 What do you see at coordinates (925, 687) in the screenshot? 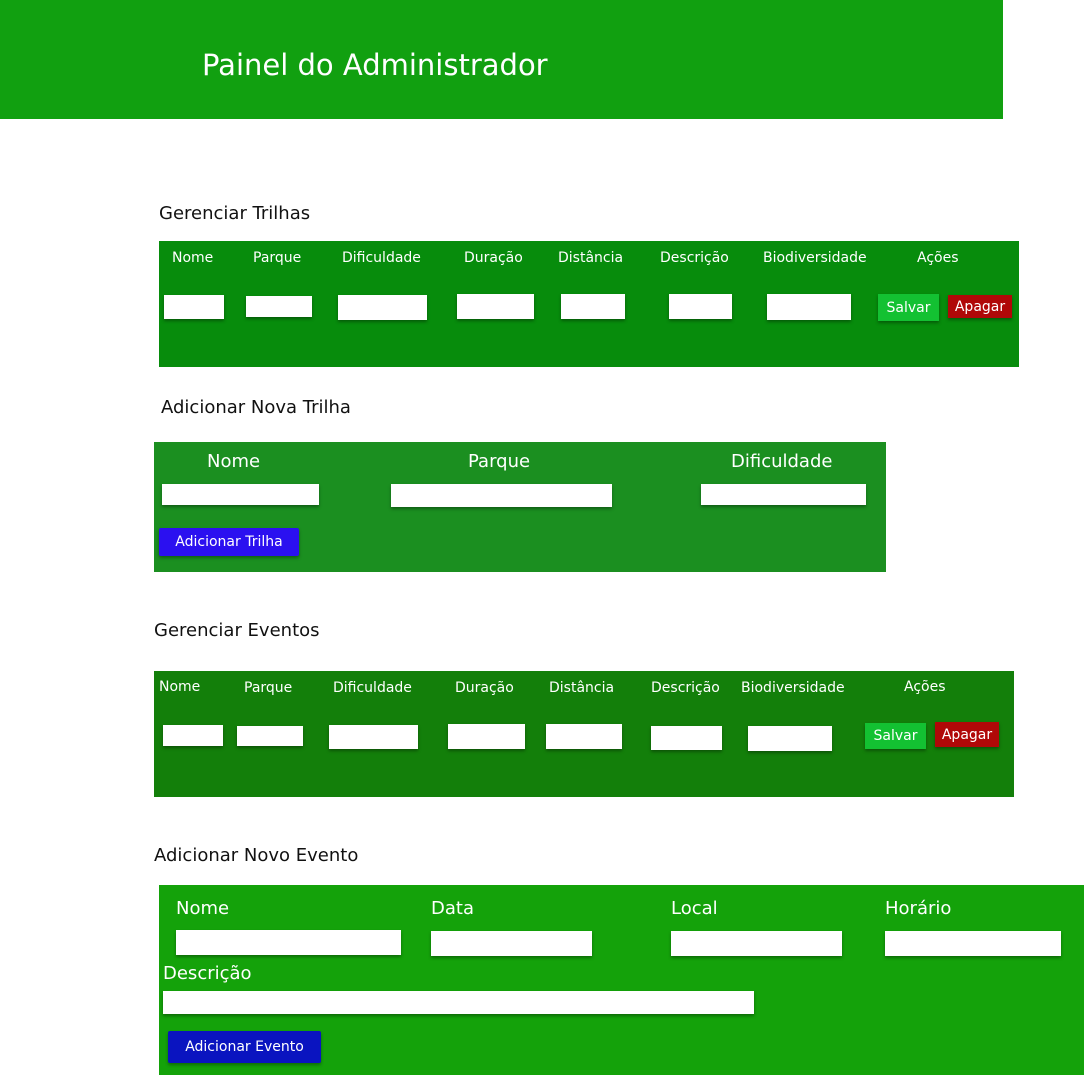
I see `events-col-acoes: Ações` at bounding box center [925, 687].